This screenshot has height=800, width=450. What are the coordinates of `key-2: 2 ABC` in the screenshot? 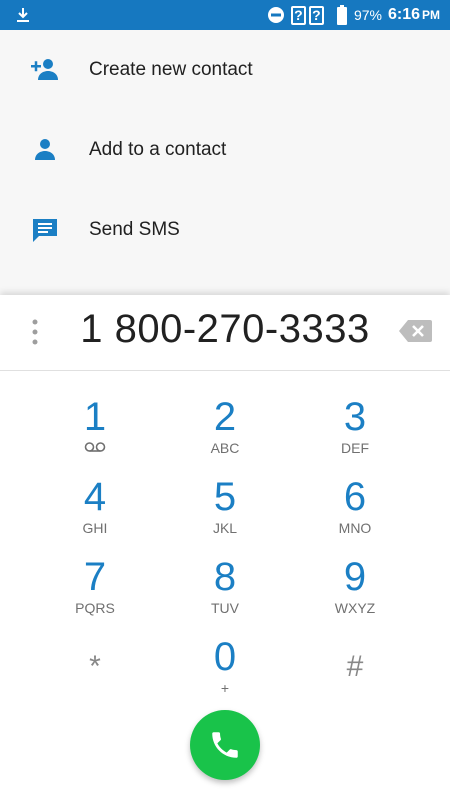 It's located at (225, 431).